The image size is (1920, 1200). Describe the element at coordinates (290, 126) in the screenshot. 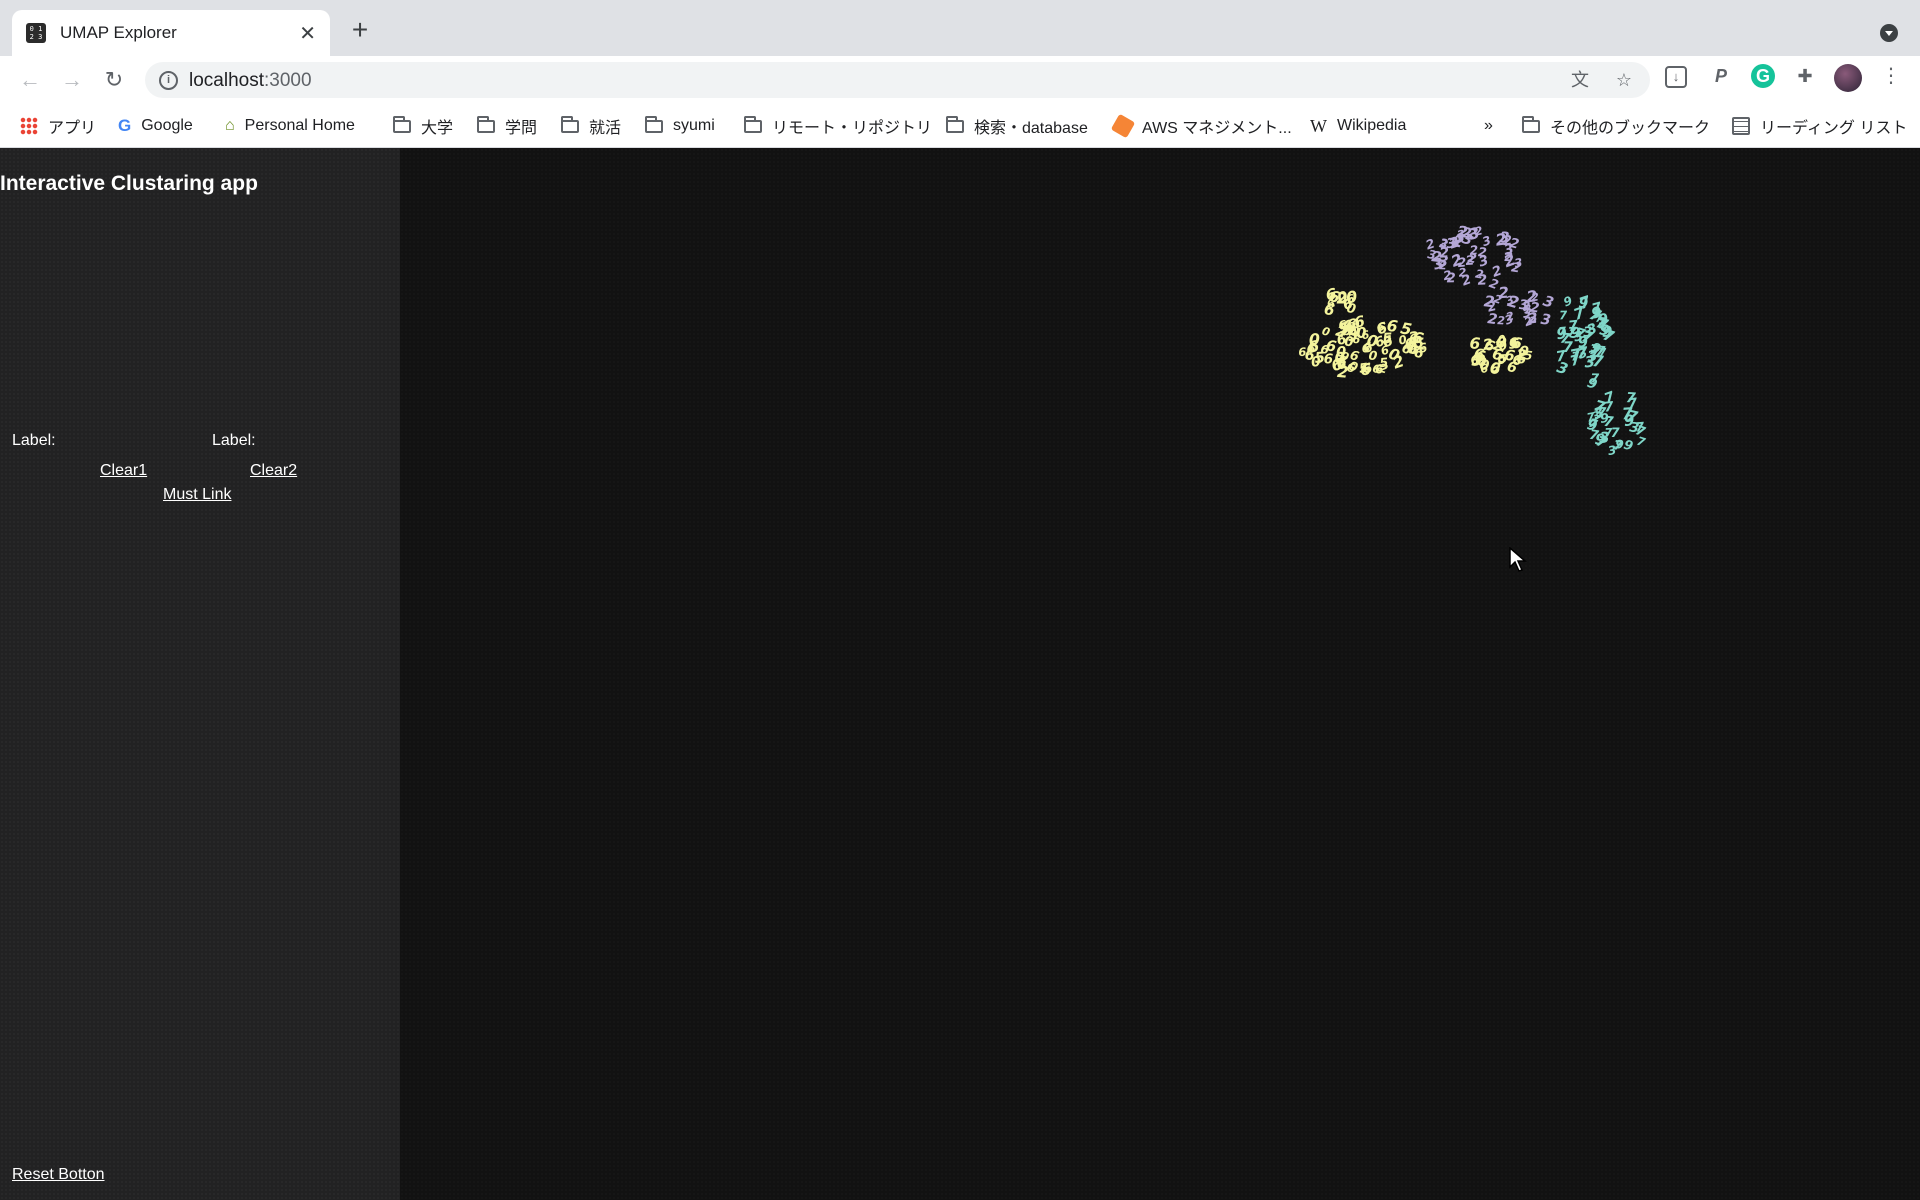

I see `bookmark-personal-home: ⌂ Personal Home` at that location.